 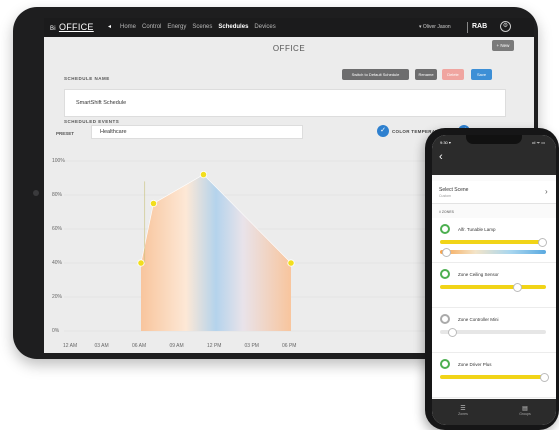 I want to click on phone-back-icon: ‹, so click(x=441, y=157).